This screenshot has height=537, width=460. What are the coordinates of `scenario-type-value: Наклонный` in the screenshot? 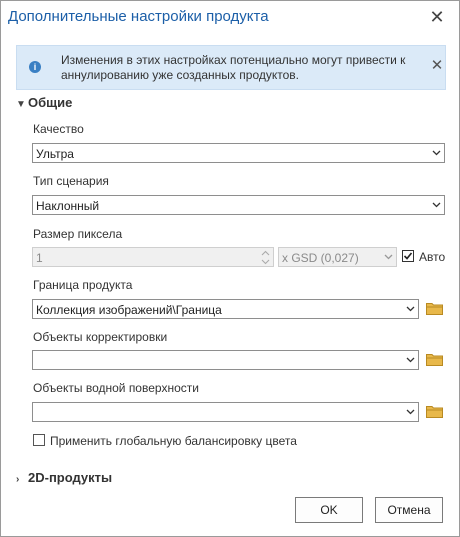 It's located at (68, 206).